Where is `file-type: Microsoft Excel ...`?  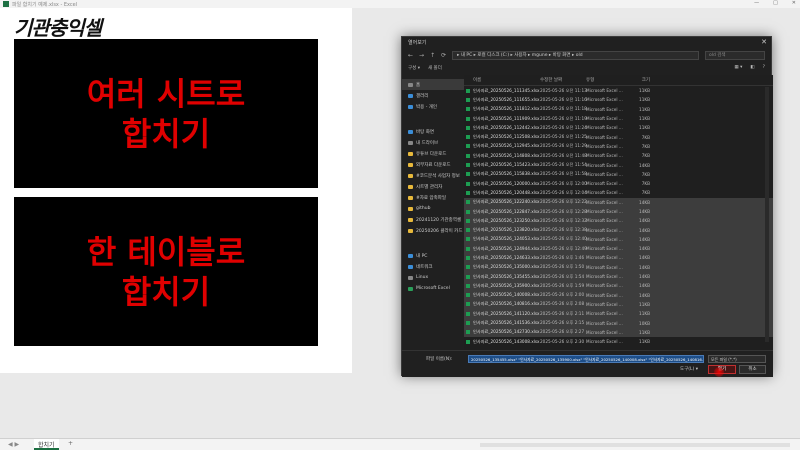
file-type: Microsoft Excel ... is located at coordinates (604, 304).